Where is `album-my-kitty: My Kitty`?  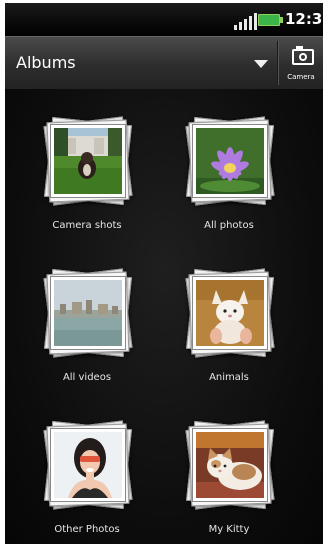
album-my-kitty: My Kitty is located at coordinates (229, 482).